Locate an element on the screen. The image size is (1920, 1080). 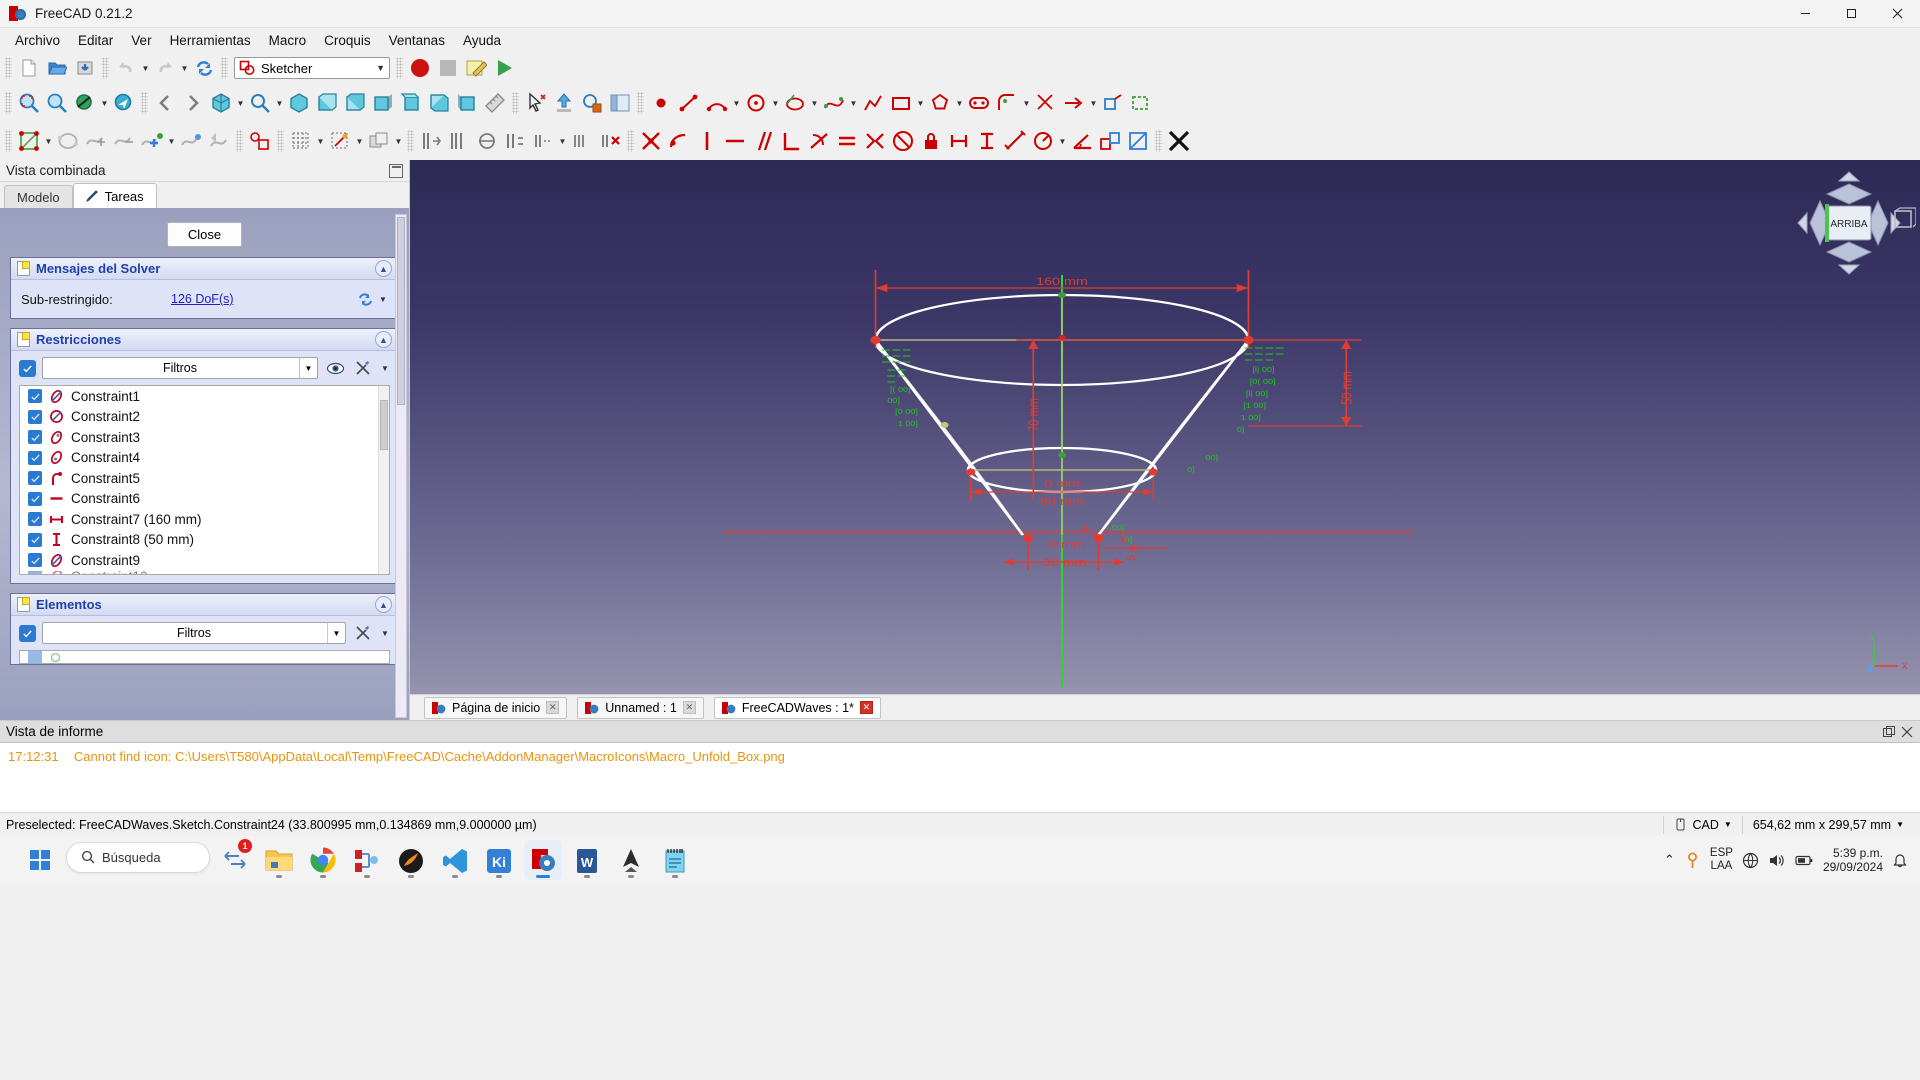
create-polygon-dropdown-icon: ▼ is located at coordinates (959, 103).